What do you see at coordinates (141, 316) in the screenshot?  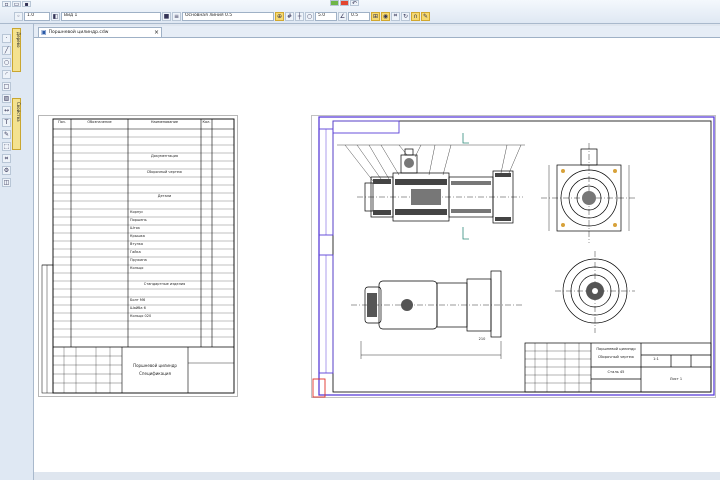 I see `spec-standard-item: Кольцо 020` at bounding box center [141, 316].